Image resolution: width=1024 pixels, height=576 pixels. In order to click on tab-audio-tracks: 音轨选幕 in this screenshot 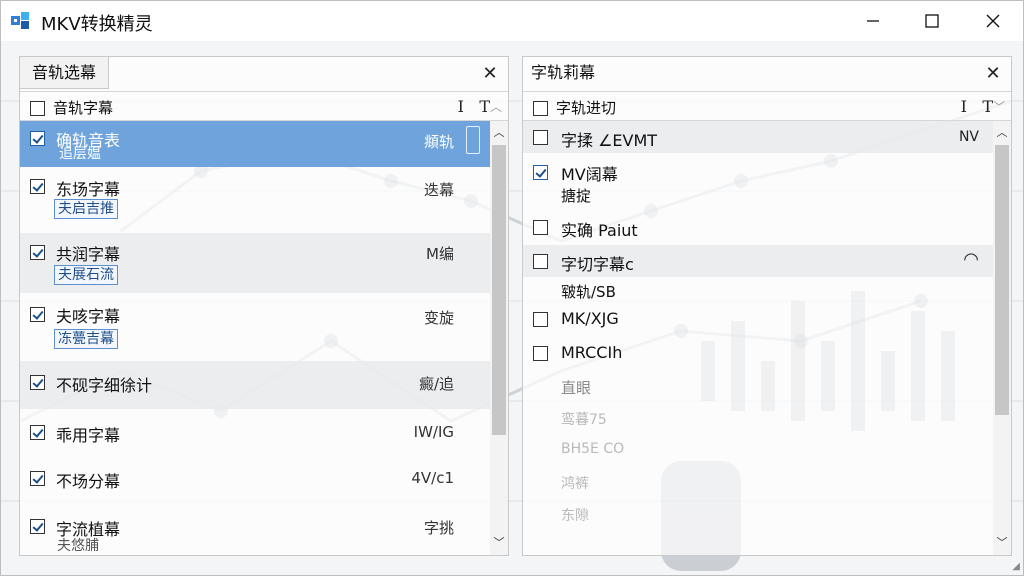, I will do `click(65, 73)`.